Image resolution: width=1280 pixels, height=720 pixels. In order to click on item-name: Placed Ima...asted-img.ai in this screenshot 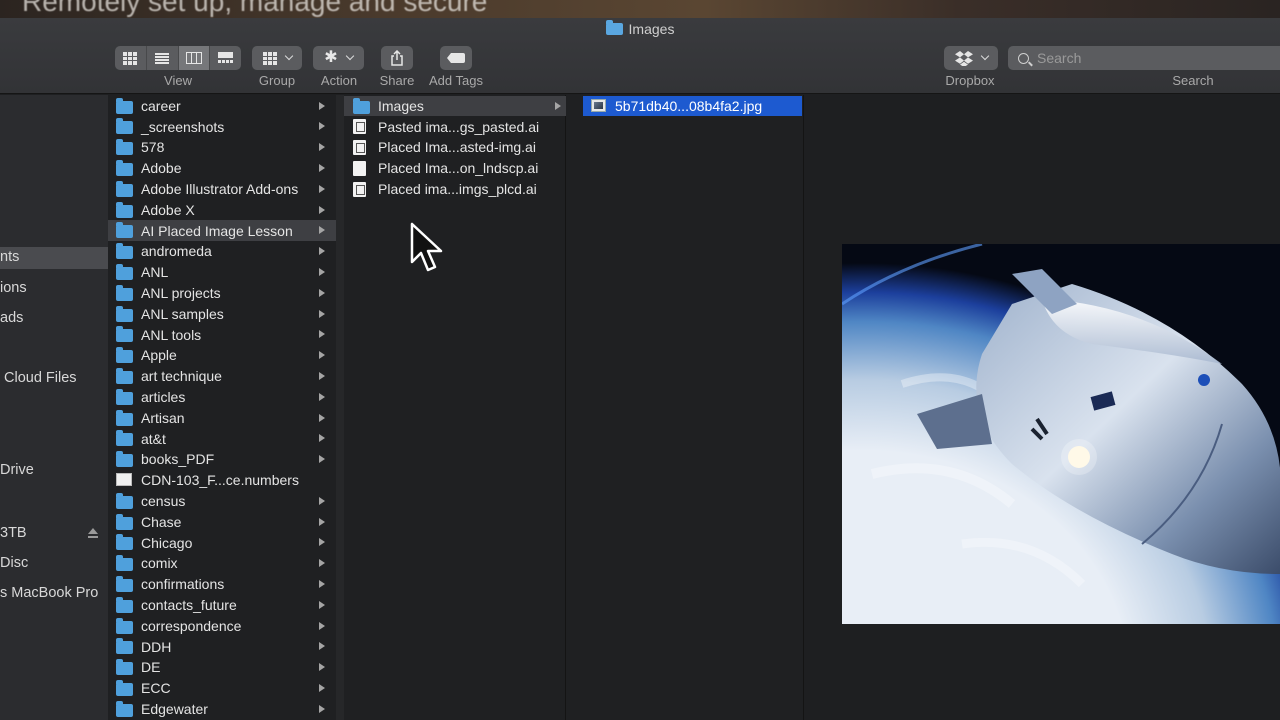, I will do `click(457, 147)`.